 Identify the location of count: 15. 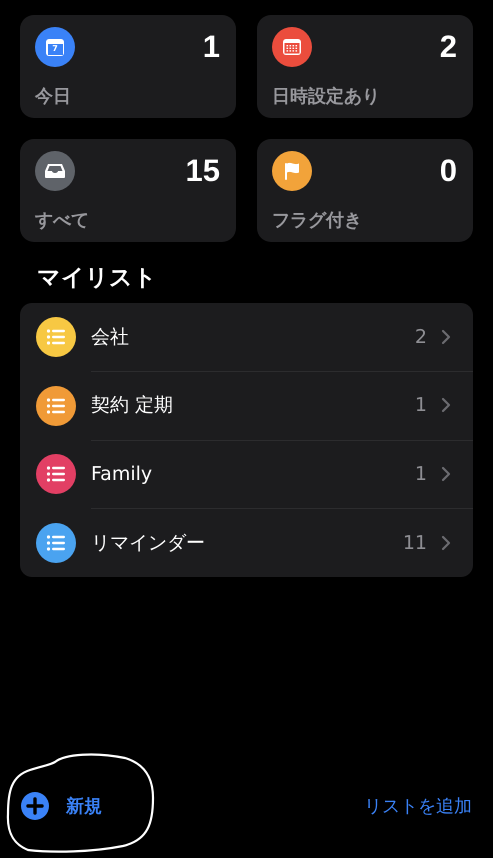
(203, 171).